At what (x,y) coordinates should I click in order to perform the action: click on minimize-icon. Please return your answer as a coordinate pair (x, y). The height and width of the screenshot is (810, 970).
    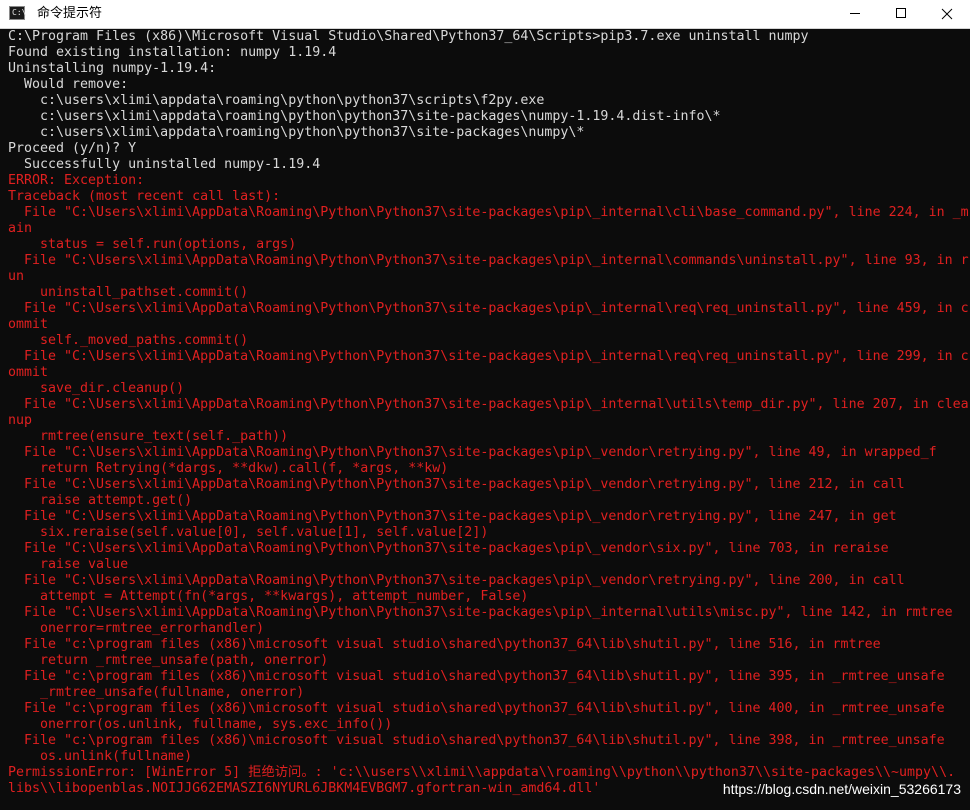
    Looking at the image, I should click on (855, 13).